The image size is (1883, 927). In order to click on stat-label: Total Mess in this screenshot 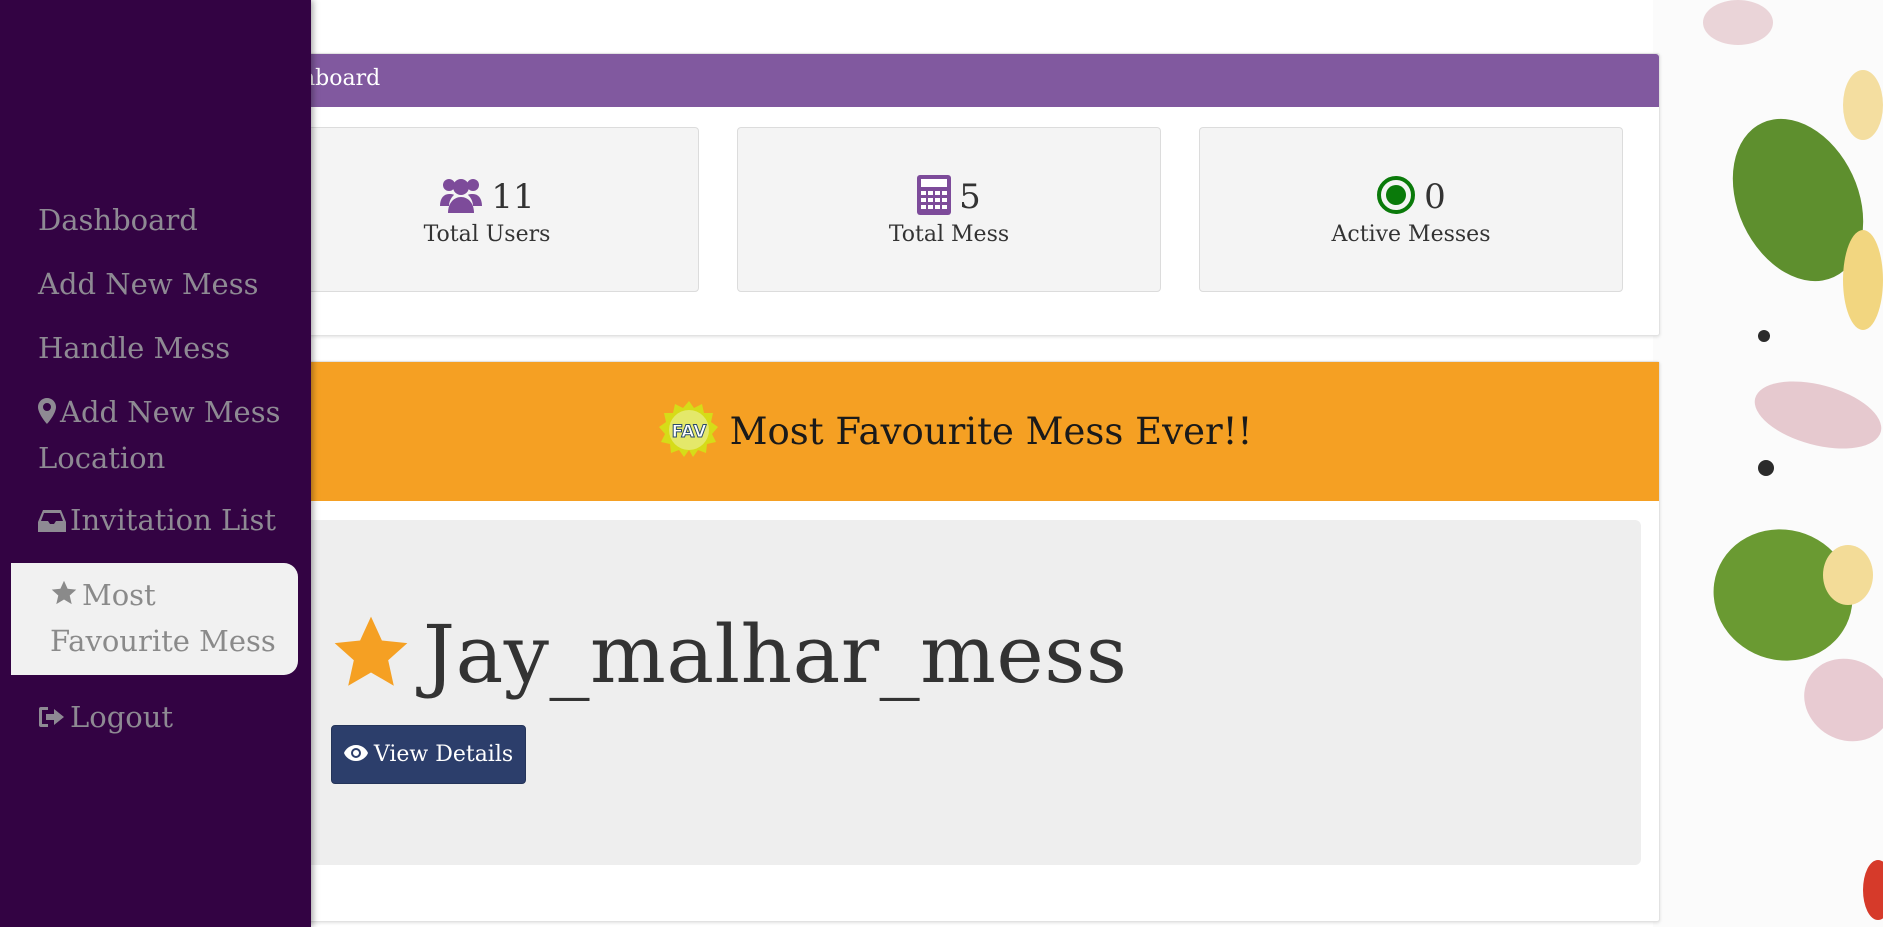, I will do `click(949, 234)`.